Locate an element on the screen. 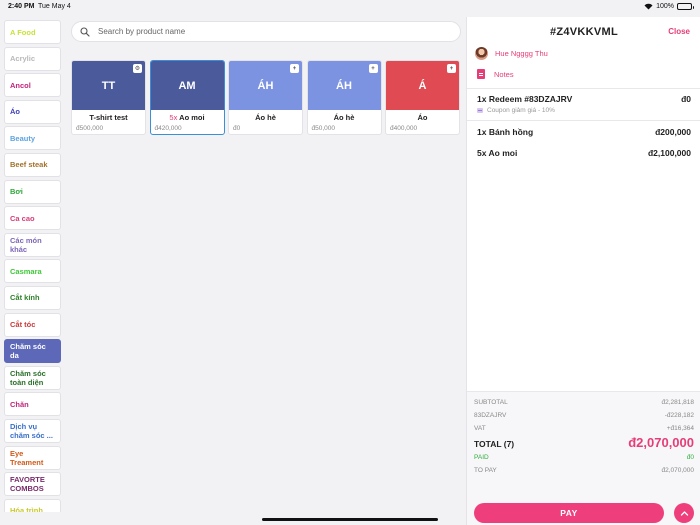  coupon-icon is located at coordinates (480, 110).